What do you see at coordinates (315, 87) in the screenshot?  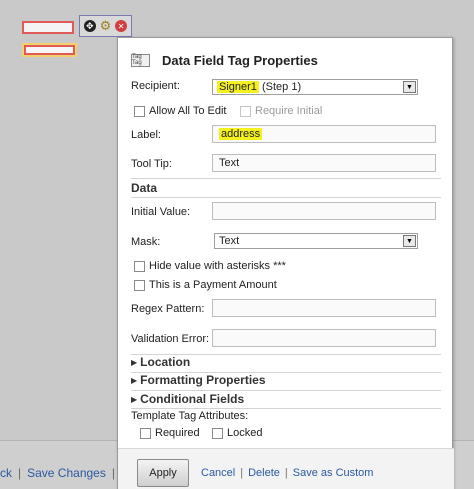 I see `recipient-select: Signer1 (Step 1) ▼` at bounding box center [315, 87].